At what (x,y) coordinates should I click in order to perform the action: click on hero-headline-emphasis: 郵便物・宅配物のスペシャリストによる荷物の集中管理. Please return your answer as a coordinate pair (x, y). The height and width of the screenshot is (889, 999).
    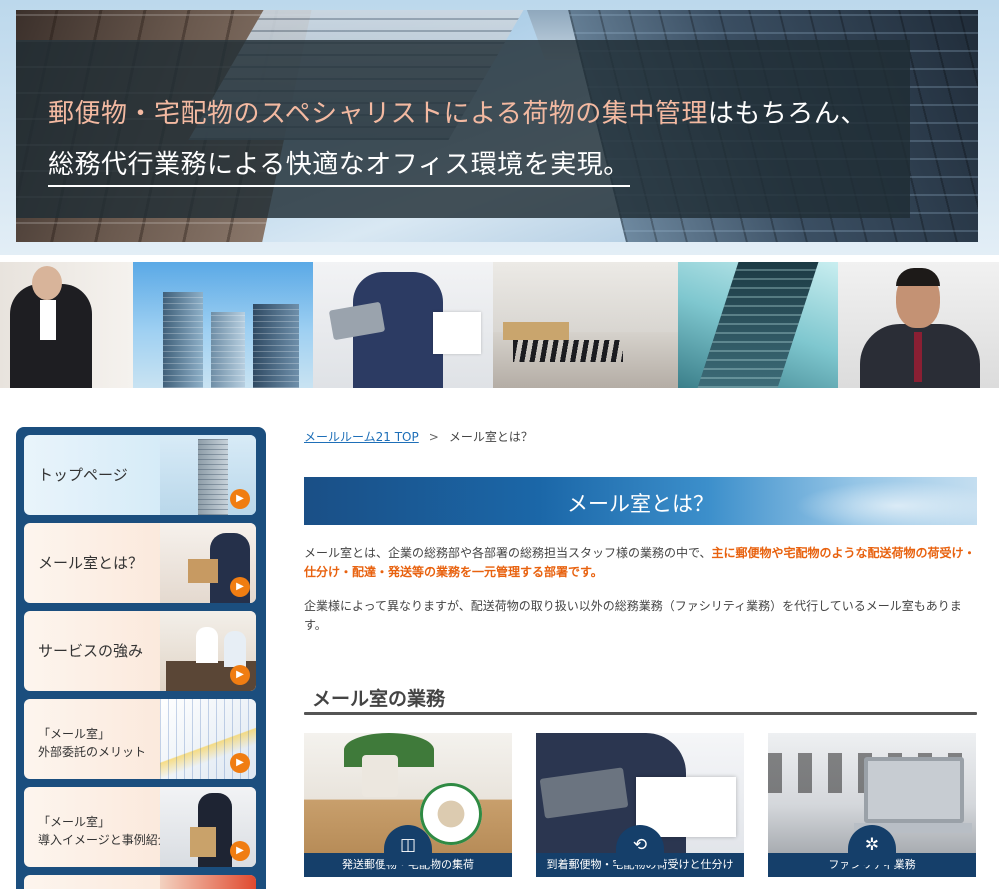
    Looking at the image, I should click on (378, 114).